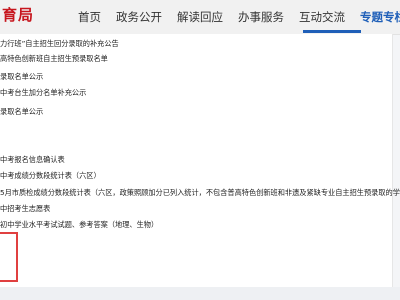 The width and height of the screenshot is (400, 300). I want to click on site-header: 育局 首页 政务公开 解读回应 办事服务 互动交流 专题专栏, so click(200, 17).